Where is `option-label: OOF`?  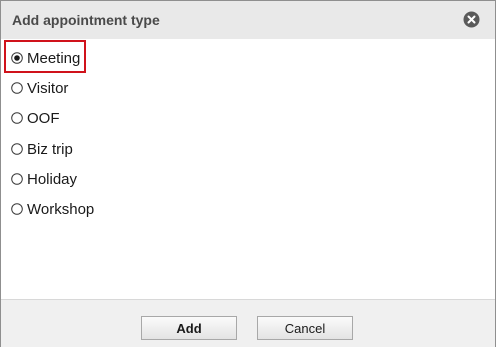 option-label: OOF is located at coordinates (43, 118).